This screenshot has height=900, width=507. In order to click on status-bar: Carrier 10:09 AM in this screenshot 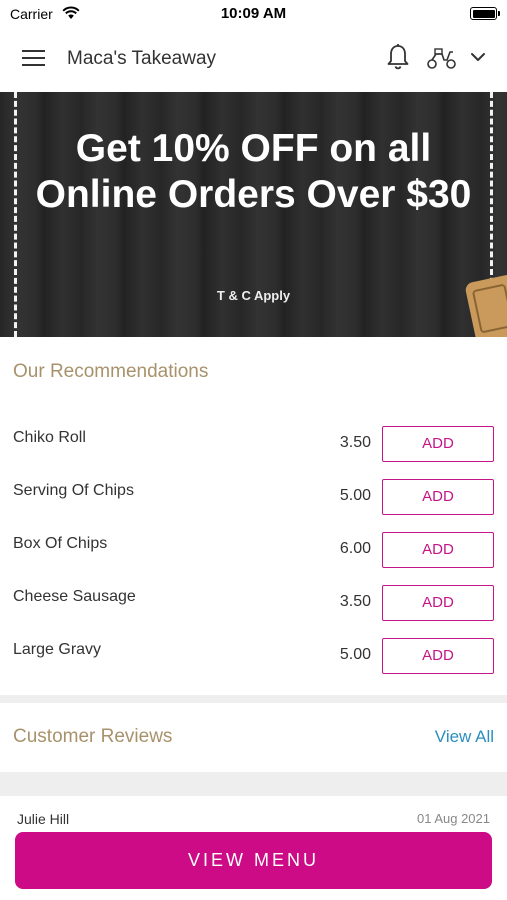, I will do `click(253, 14)`.